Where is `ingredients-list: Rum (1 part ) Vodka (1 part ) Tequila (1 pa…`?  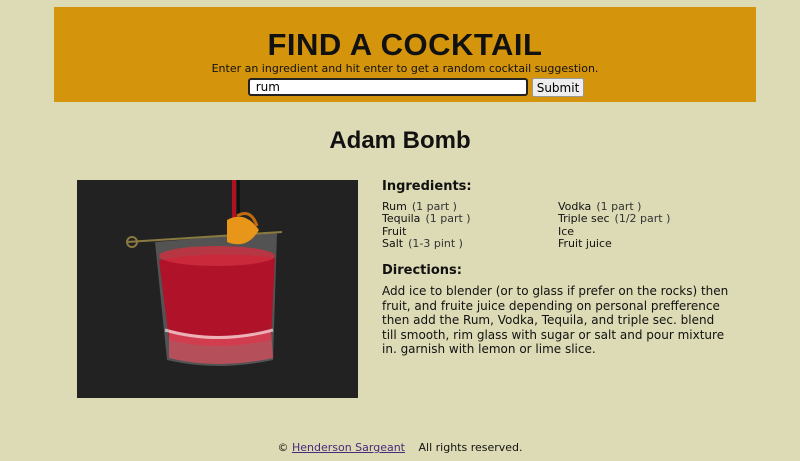 ingredients-list: Rum (1 part ) Vodka (1 part ) Tequila (1 pa… is located at coordinates (557, 225).